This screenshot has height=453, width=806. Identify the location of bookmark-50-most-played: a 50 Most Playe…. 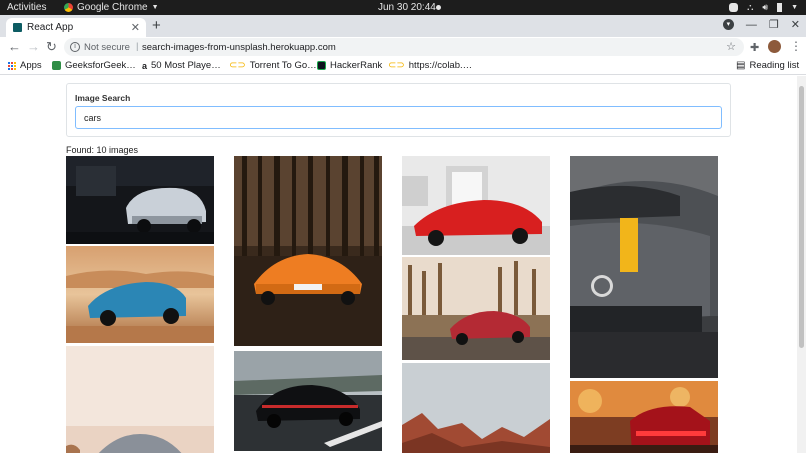
(181, 65).